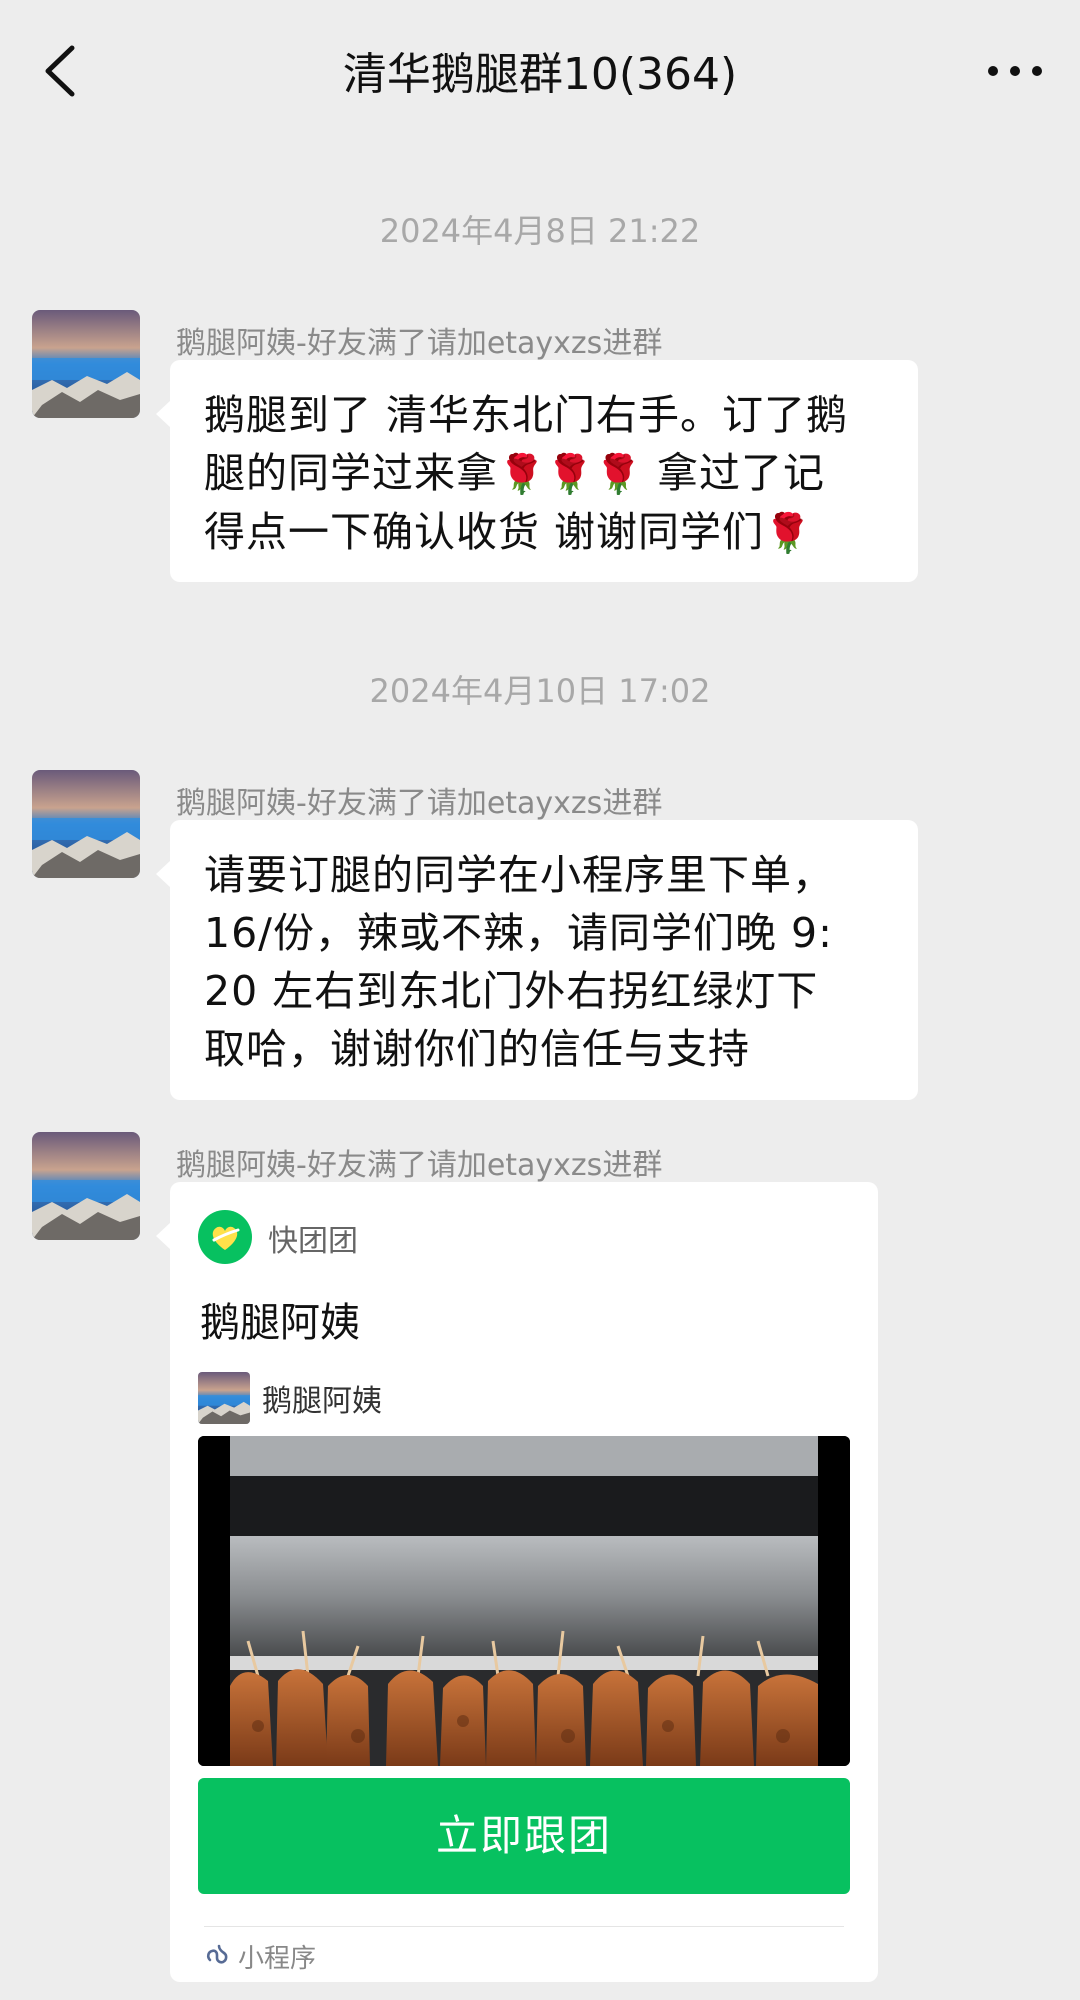  What do you see at coordinates (526, 415) in the screenshot?
I see `message-line: 鹅腿到了 清华东北门右手。订了鹅` at bounding box center [526, 415].